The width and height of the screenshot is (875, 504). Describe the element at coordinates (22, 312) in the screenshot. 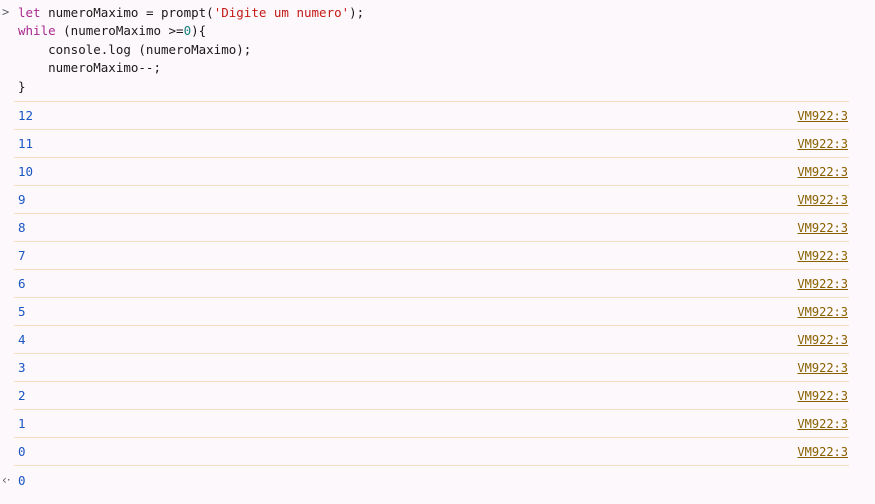

I see `console-output-value: 5` at that location.